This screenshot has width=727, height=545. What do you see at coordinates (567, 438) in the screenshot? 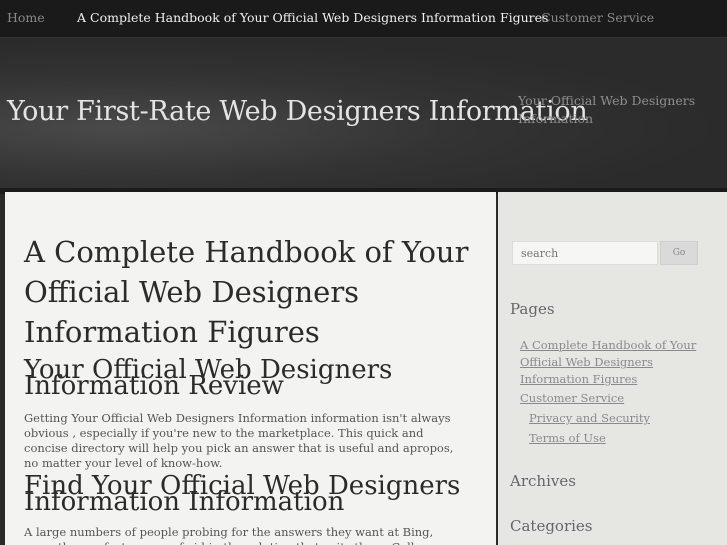
I see `sidebar-page-terms: Terms of Use` at bounding box center [567, 438].